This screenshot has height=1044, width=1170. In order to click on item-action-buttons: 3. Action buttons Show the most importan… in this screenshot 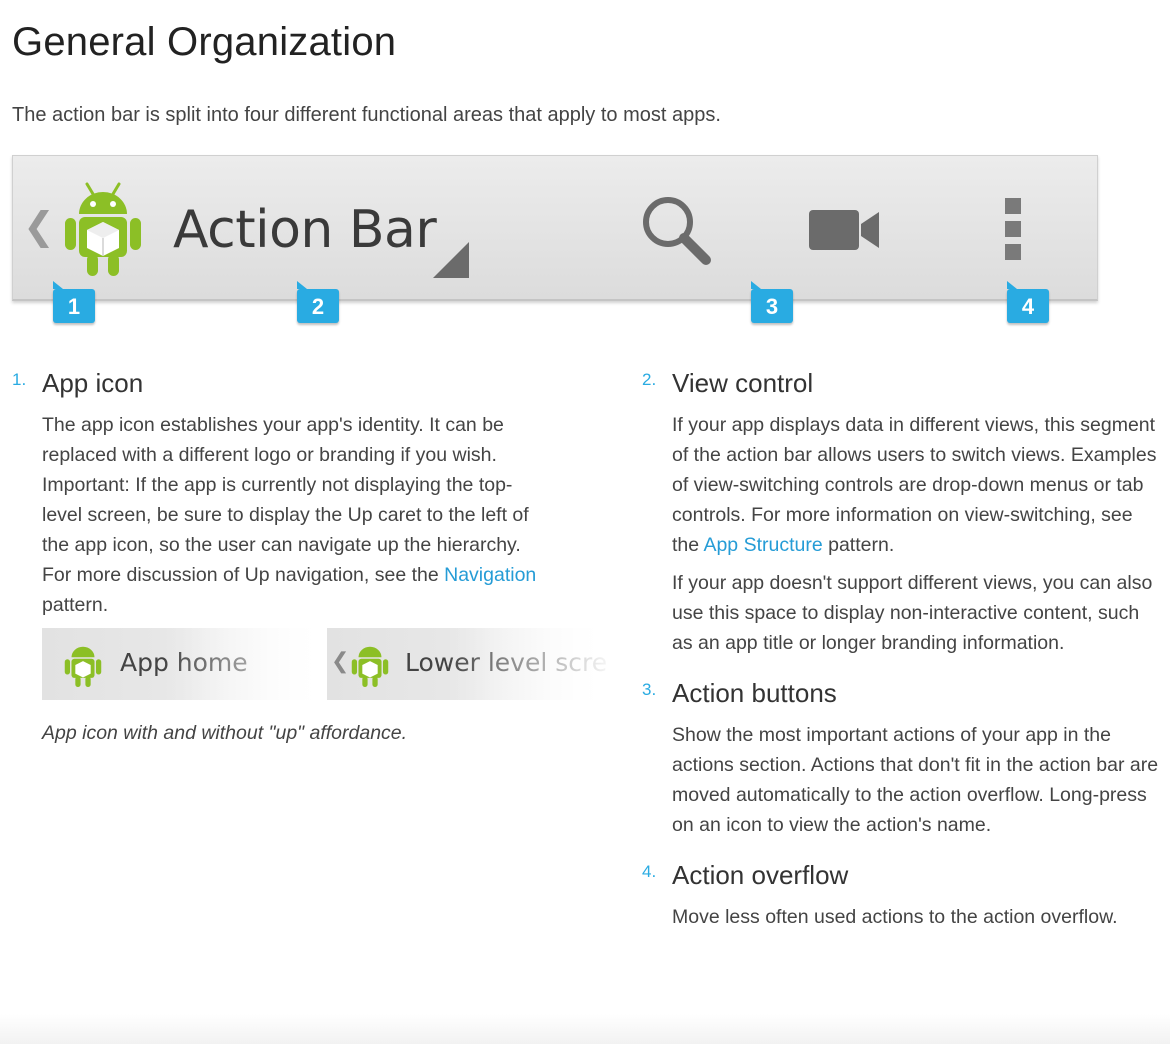, I will do `click(902, 758)`.